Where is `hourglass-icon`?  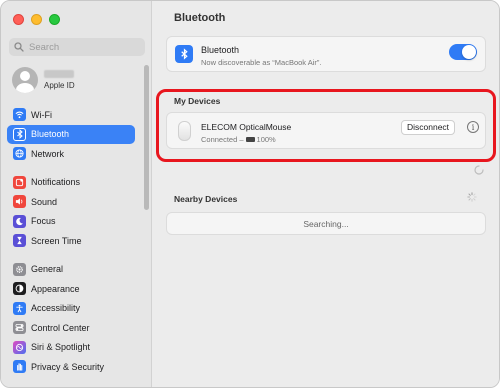 hourglass-icon is located at coordinates (19, 241).